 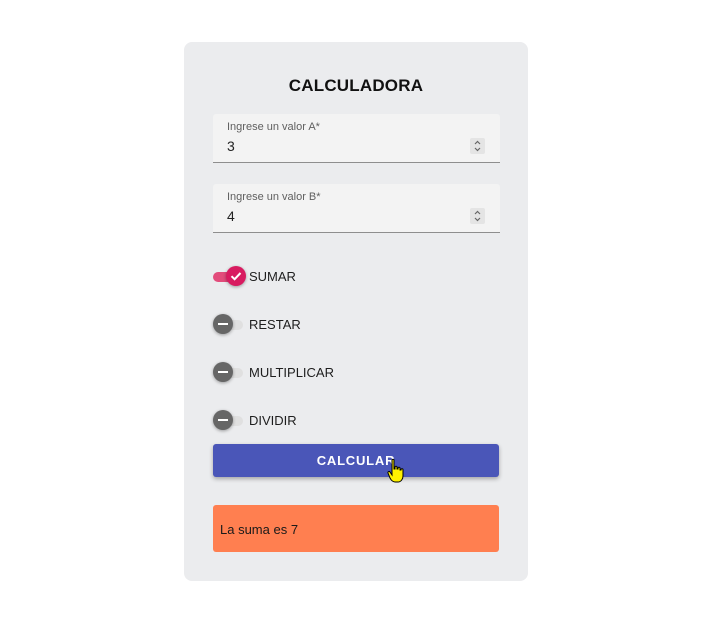 What do you see at coordinates (231, 146) in the screenshot?
I see `value-a-input: 3` at bounding box center [231, 146].